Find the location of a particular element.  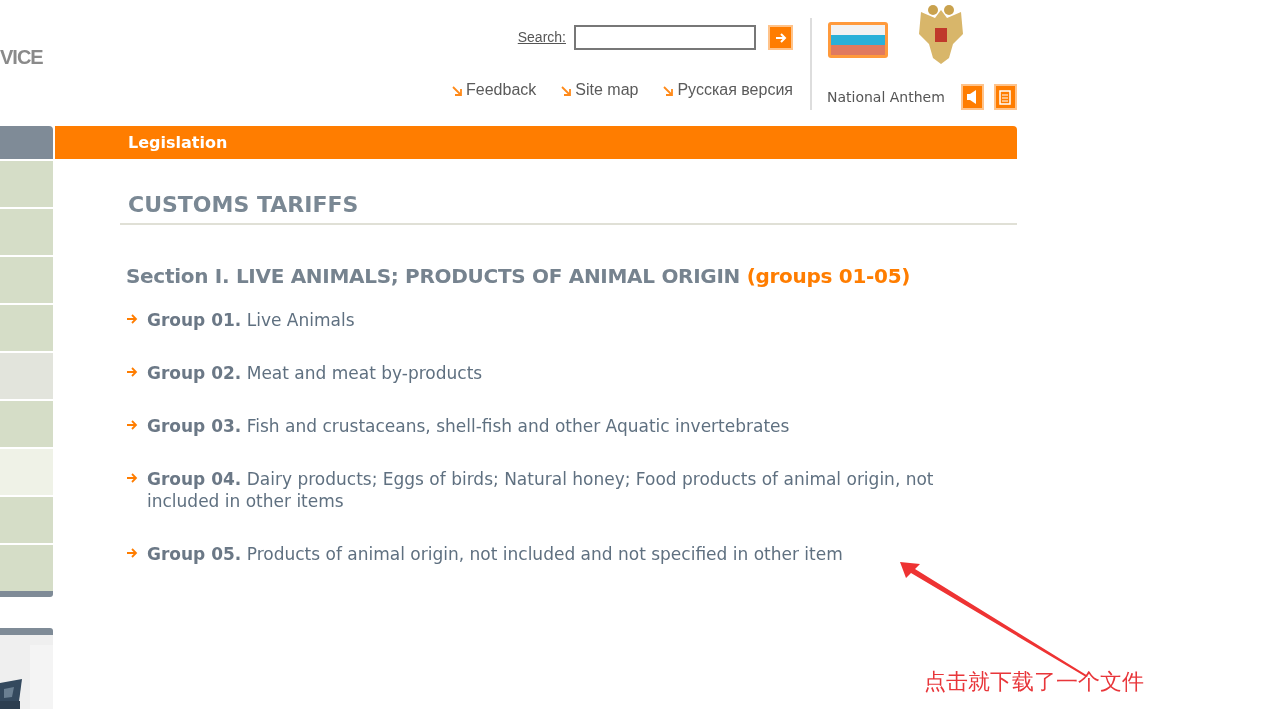

speaker-icon is located at coordinates (972, 97).